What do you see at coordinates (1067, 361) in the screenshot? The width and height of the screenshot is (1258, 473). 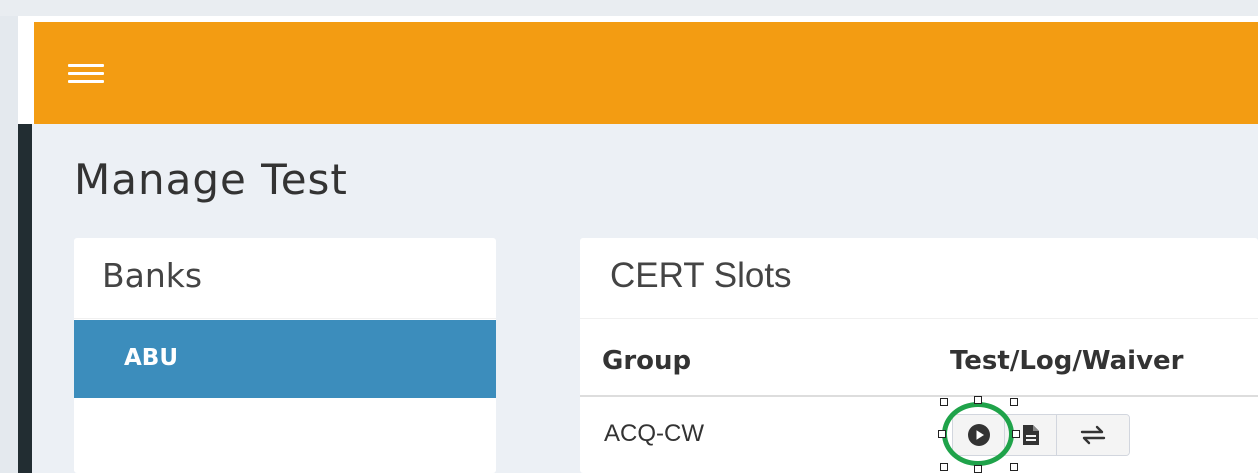 I see `column-header-test-log-waiver: Test/Log/Waiver` at bounding box center [1067, 361].